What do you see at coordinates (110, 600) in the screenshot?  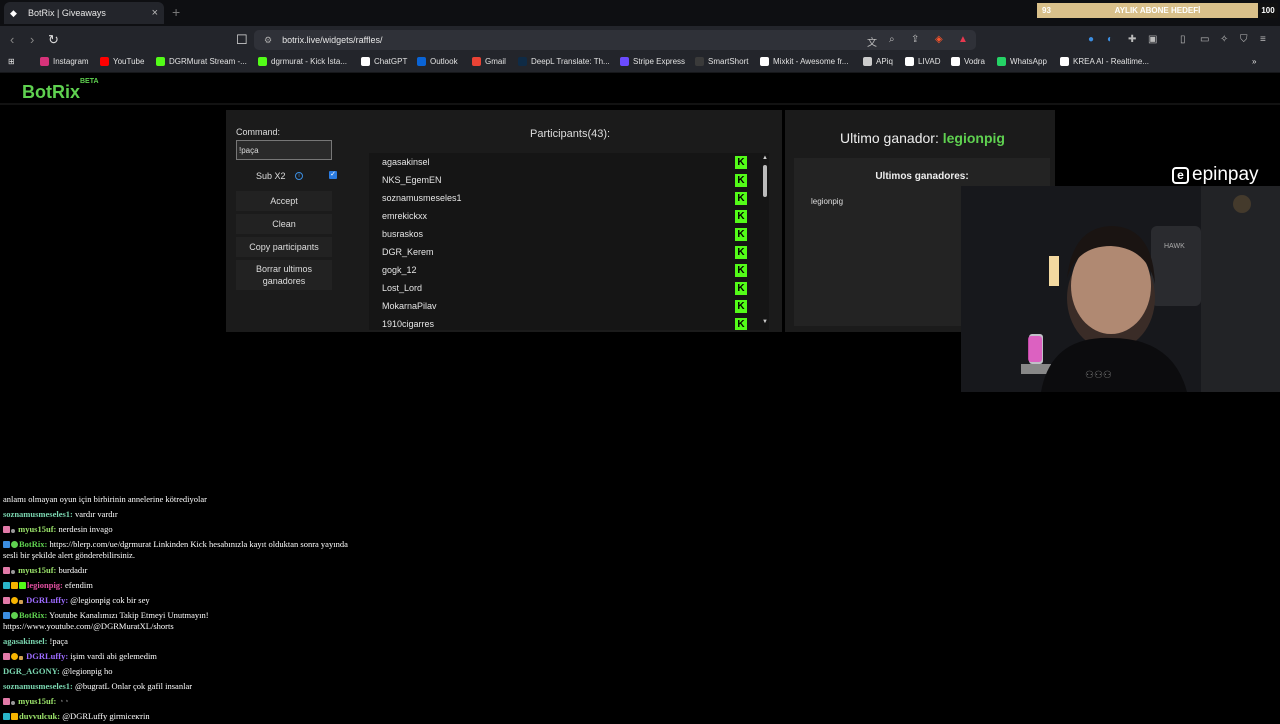 I see `chat-text: @legionpig cok bir sey` at bounding box center [110, 600].